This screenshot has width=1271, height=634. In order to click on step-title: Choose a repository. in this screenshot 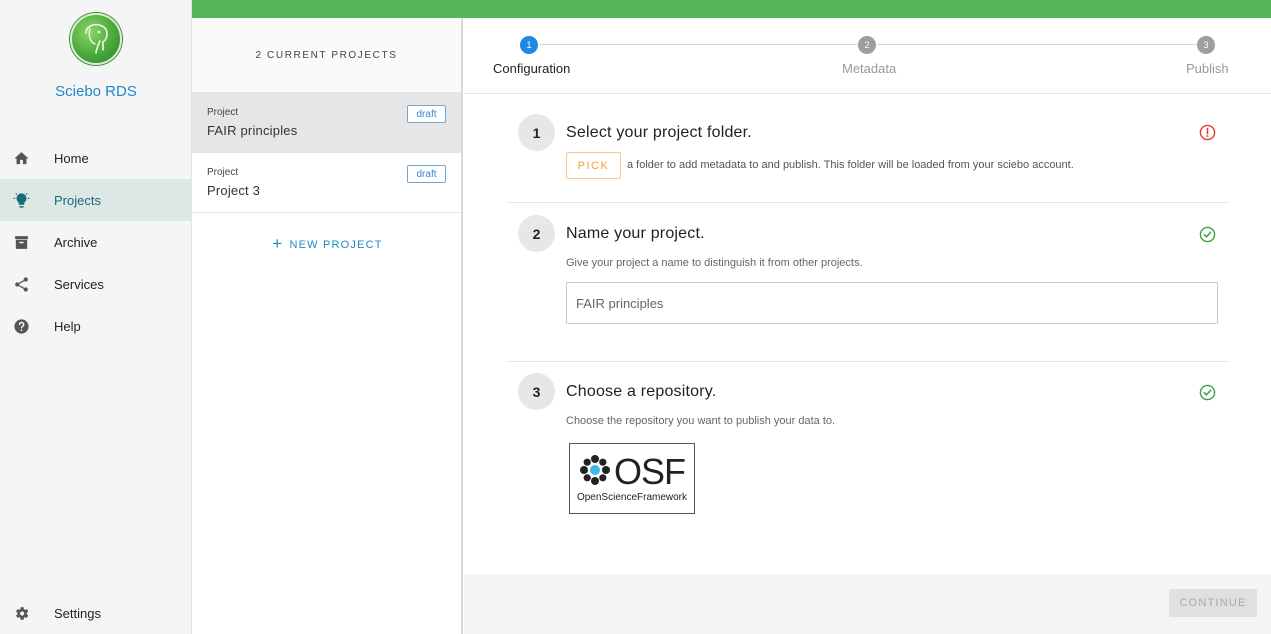, I will do `click(641, 391)`.